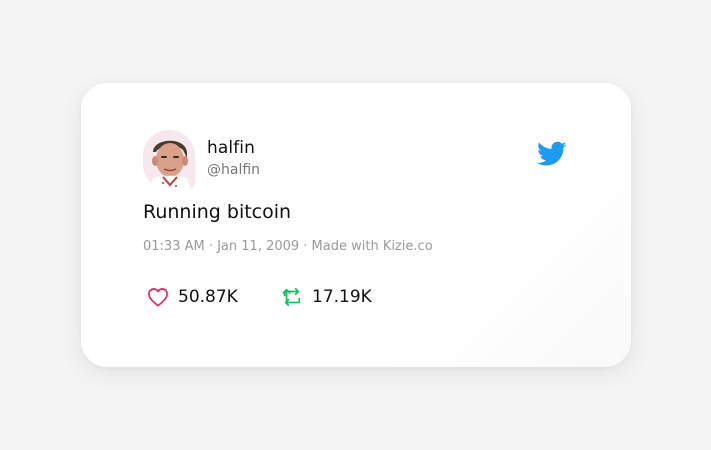  Describe the element at coordinates (158, 297) in the screenshot. I see `heart-outline-icon` at that location.